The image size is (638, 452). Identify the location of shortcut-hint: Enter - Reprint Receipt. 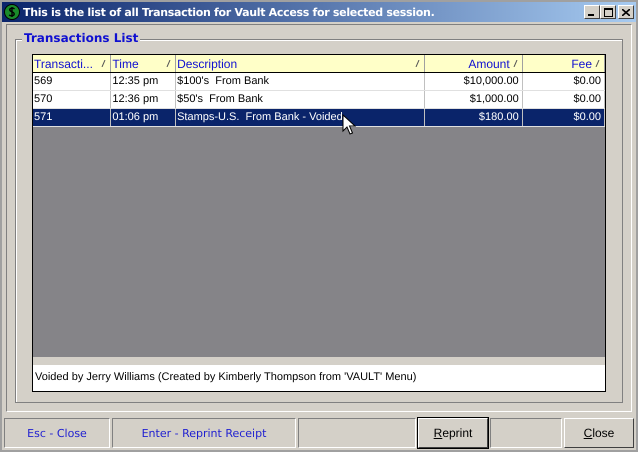
(204, 433).